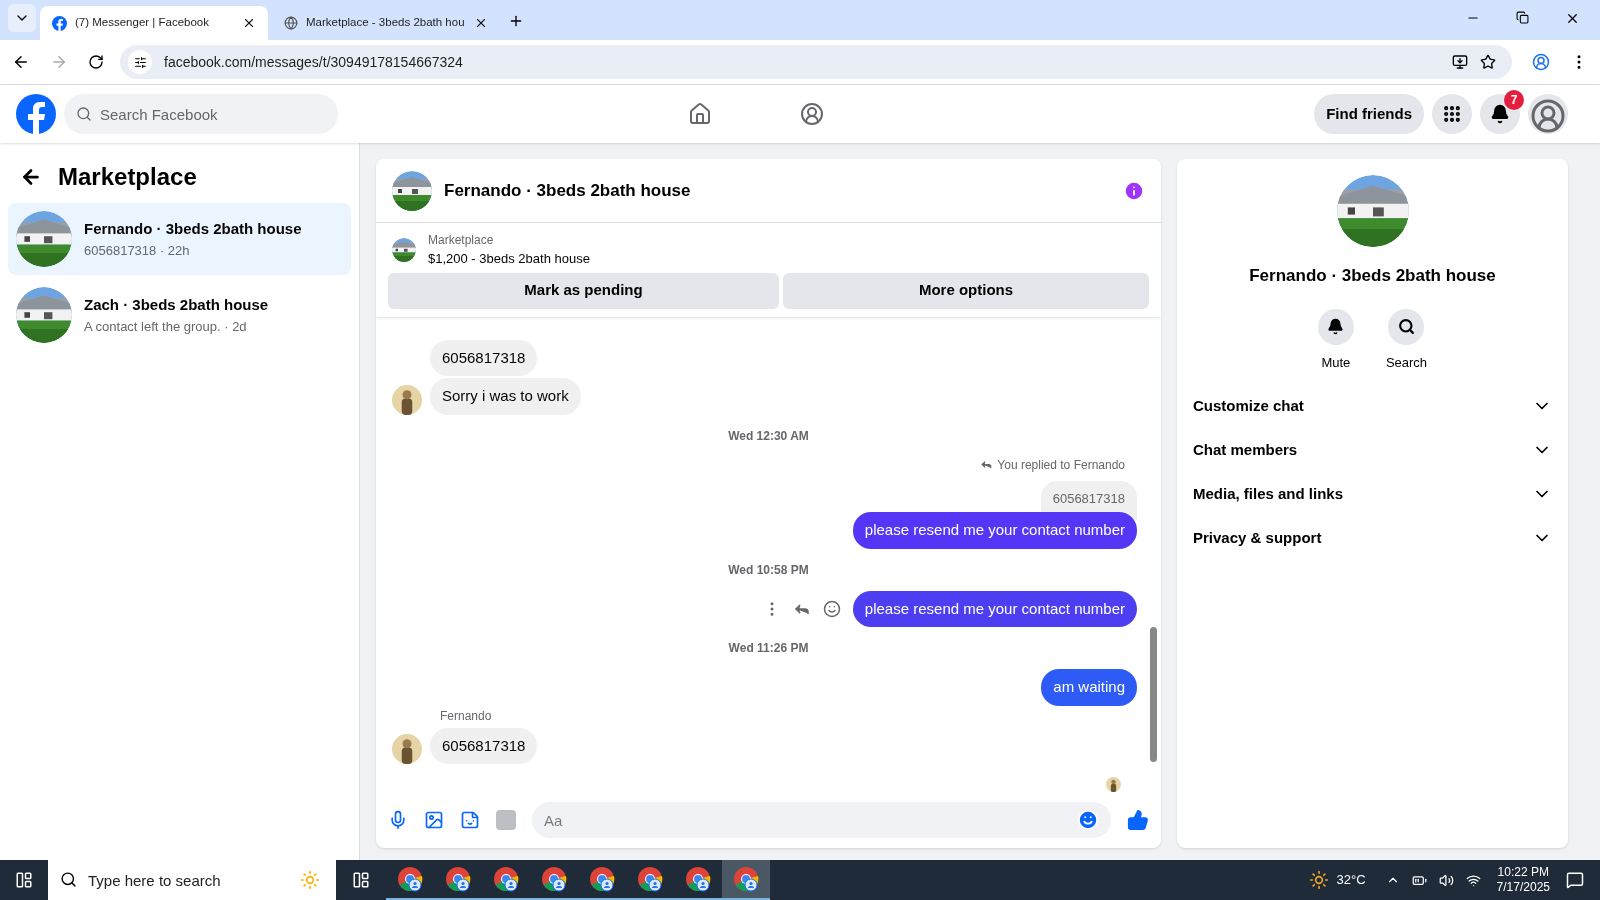 This screenshot has height=900, width=1600. Describe the element at coordinates (509, 259) in the screenshot. I see `listing-title: $1,200 - 3beds 2bath house` at that location.